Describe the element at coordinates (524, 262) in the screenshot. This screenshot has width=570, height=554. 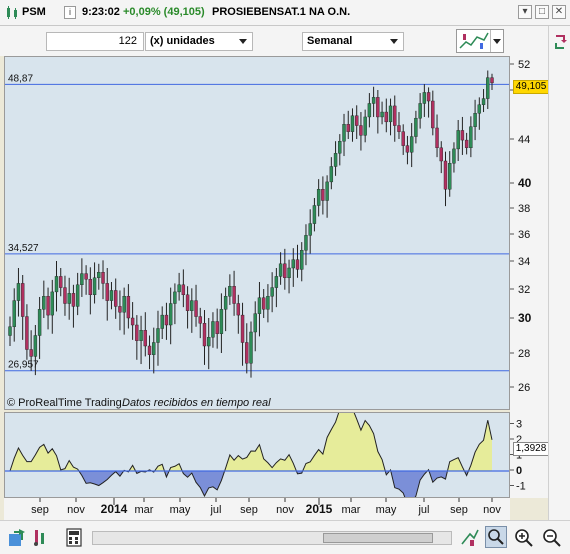
I see `y-tick-label: 34` at that location.